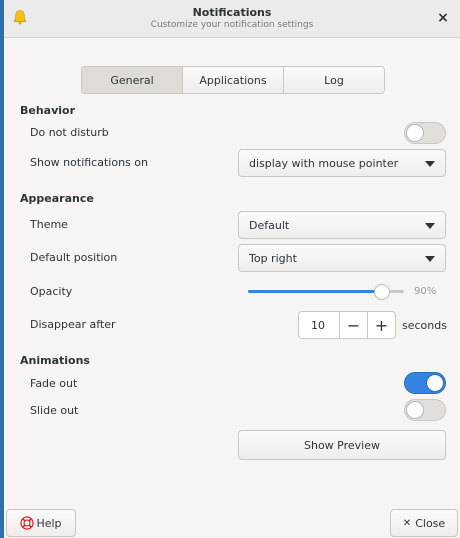 This screenshot has width=460, height=538. What do you see at coordinates (430, 523) in the screenshot?
I see `close-button-label: Close` at bounding box center [430, 523].